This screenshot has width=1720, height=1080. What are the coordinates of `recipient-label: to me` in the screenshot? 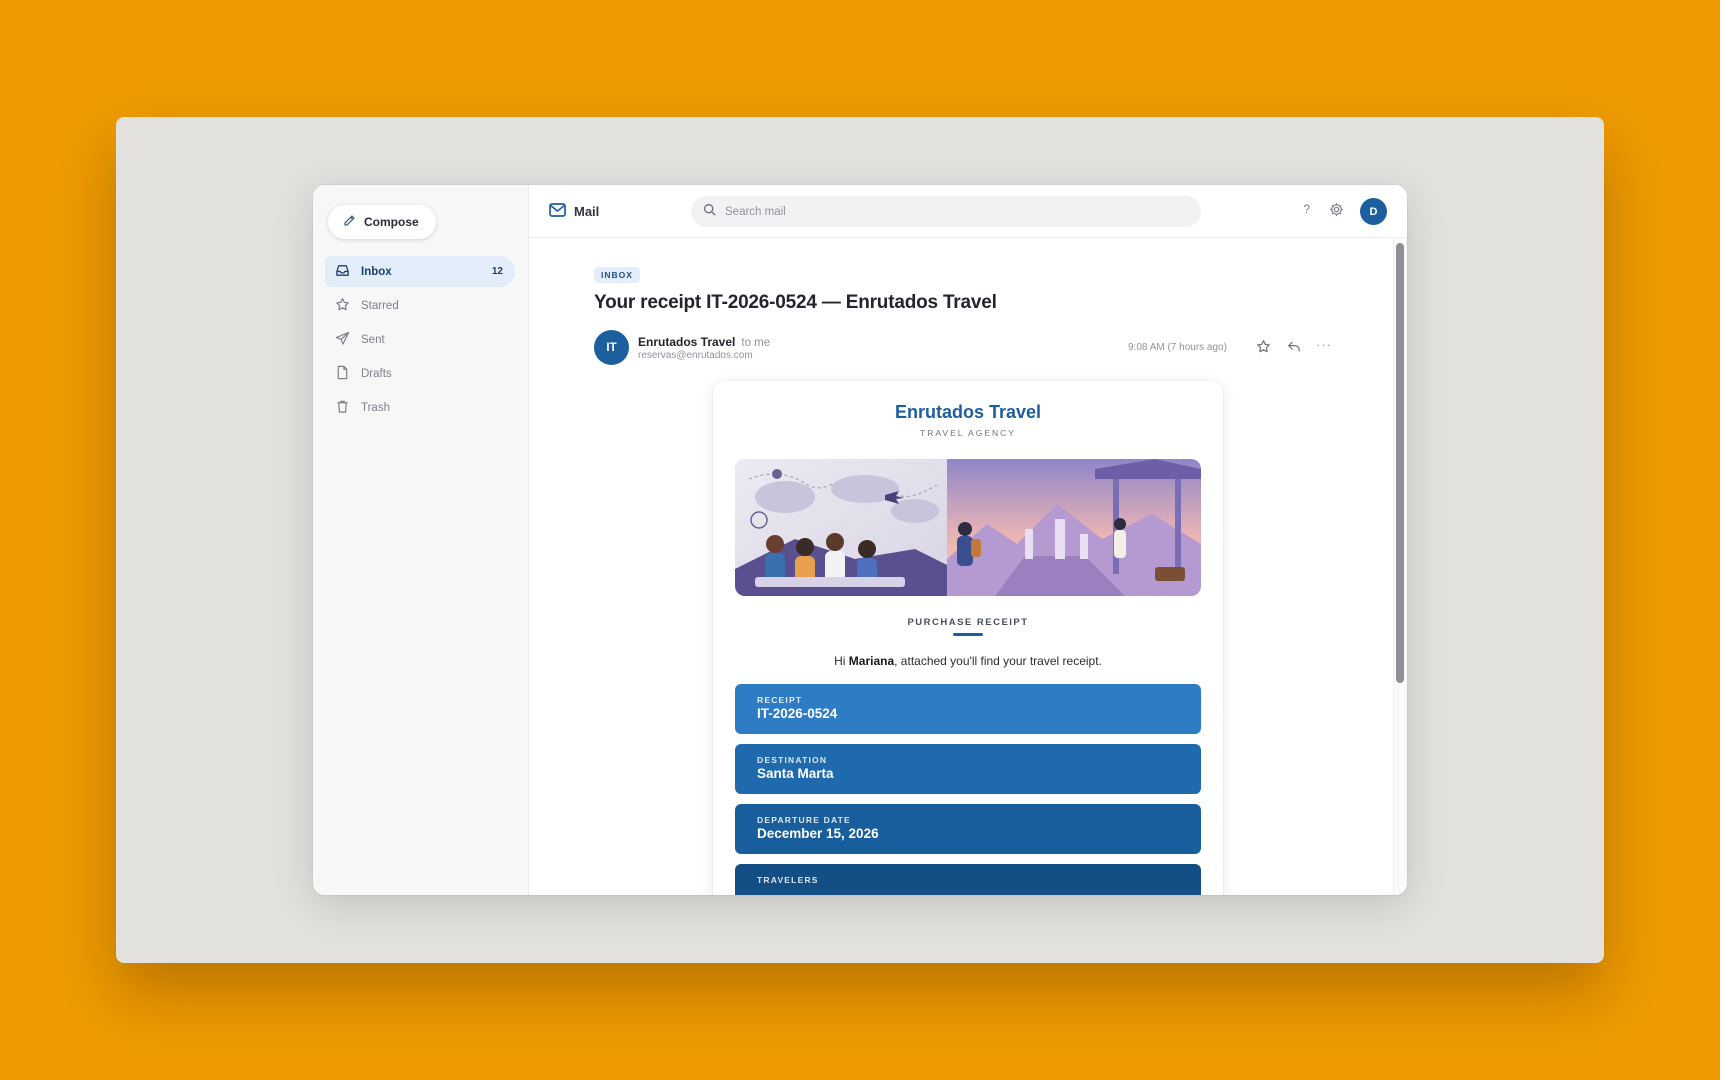 It's located at (756, 343).